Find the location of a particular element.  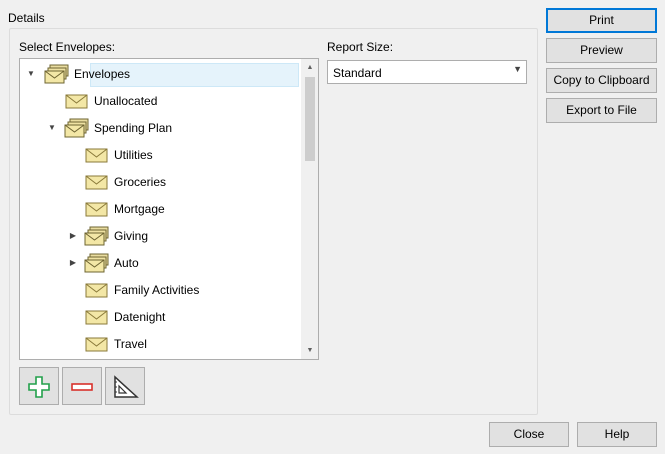

tree-vertical-scrollbar: ▲ ▼ is located at coordinates (309, 209).